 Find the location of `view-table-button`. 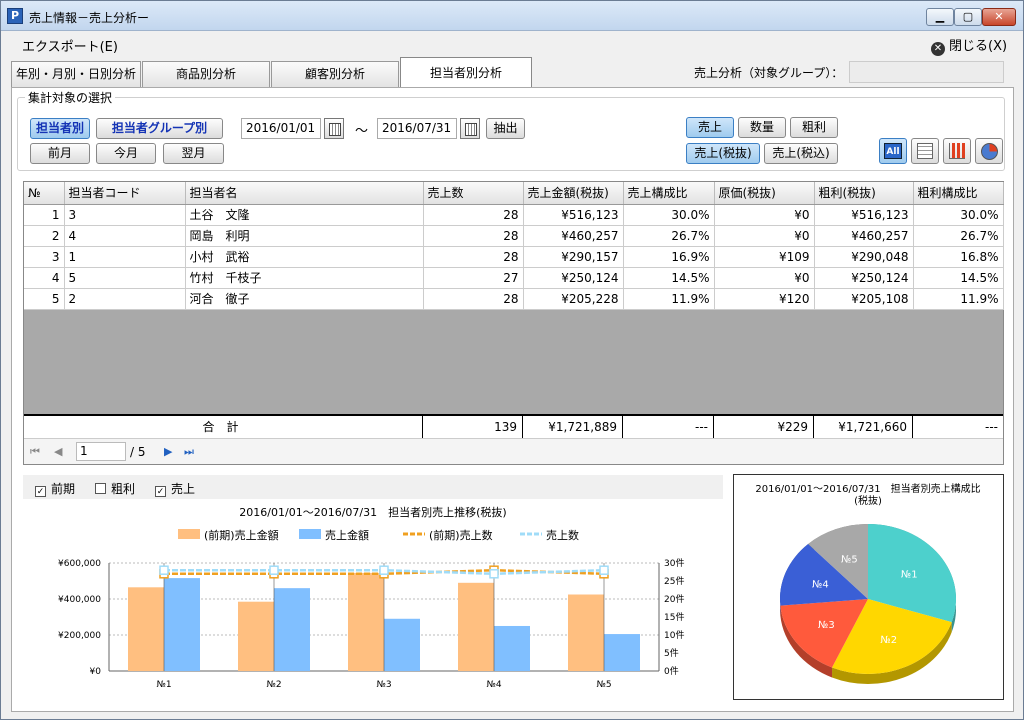

view-table-button is located at coordinates (925, 151).